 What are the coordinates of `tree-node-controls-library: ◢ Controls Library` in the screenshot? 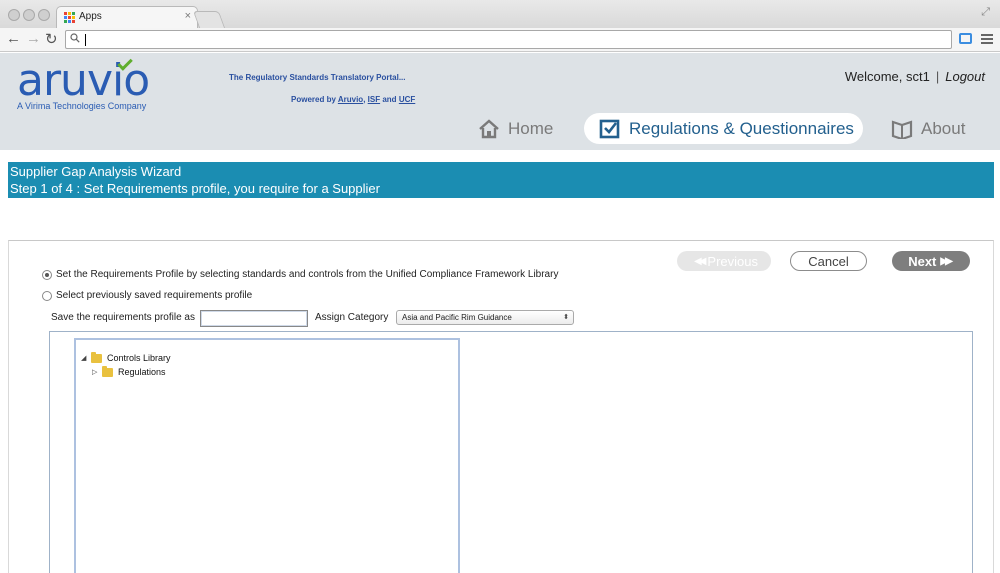 It's located at (126, 357).